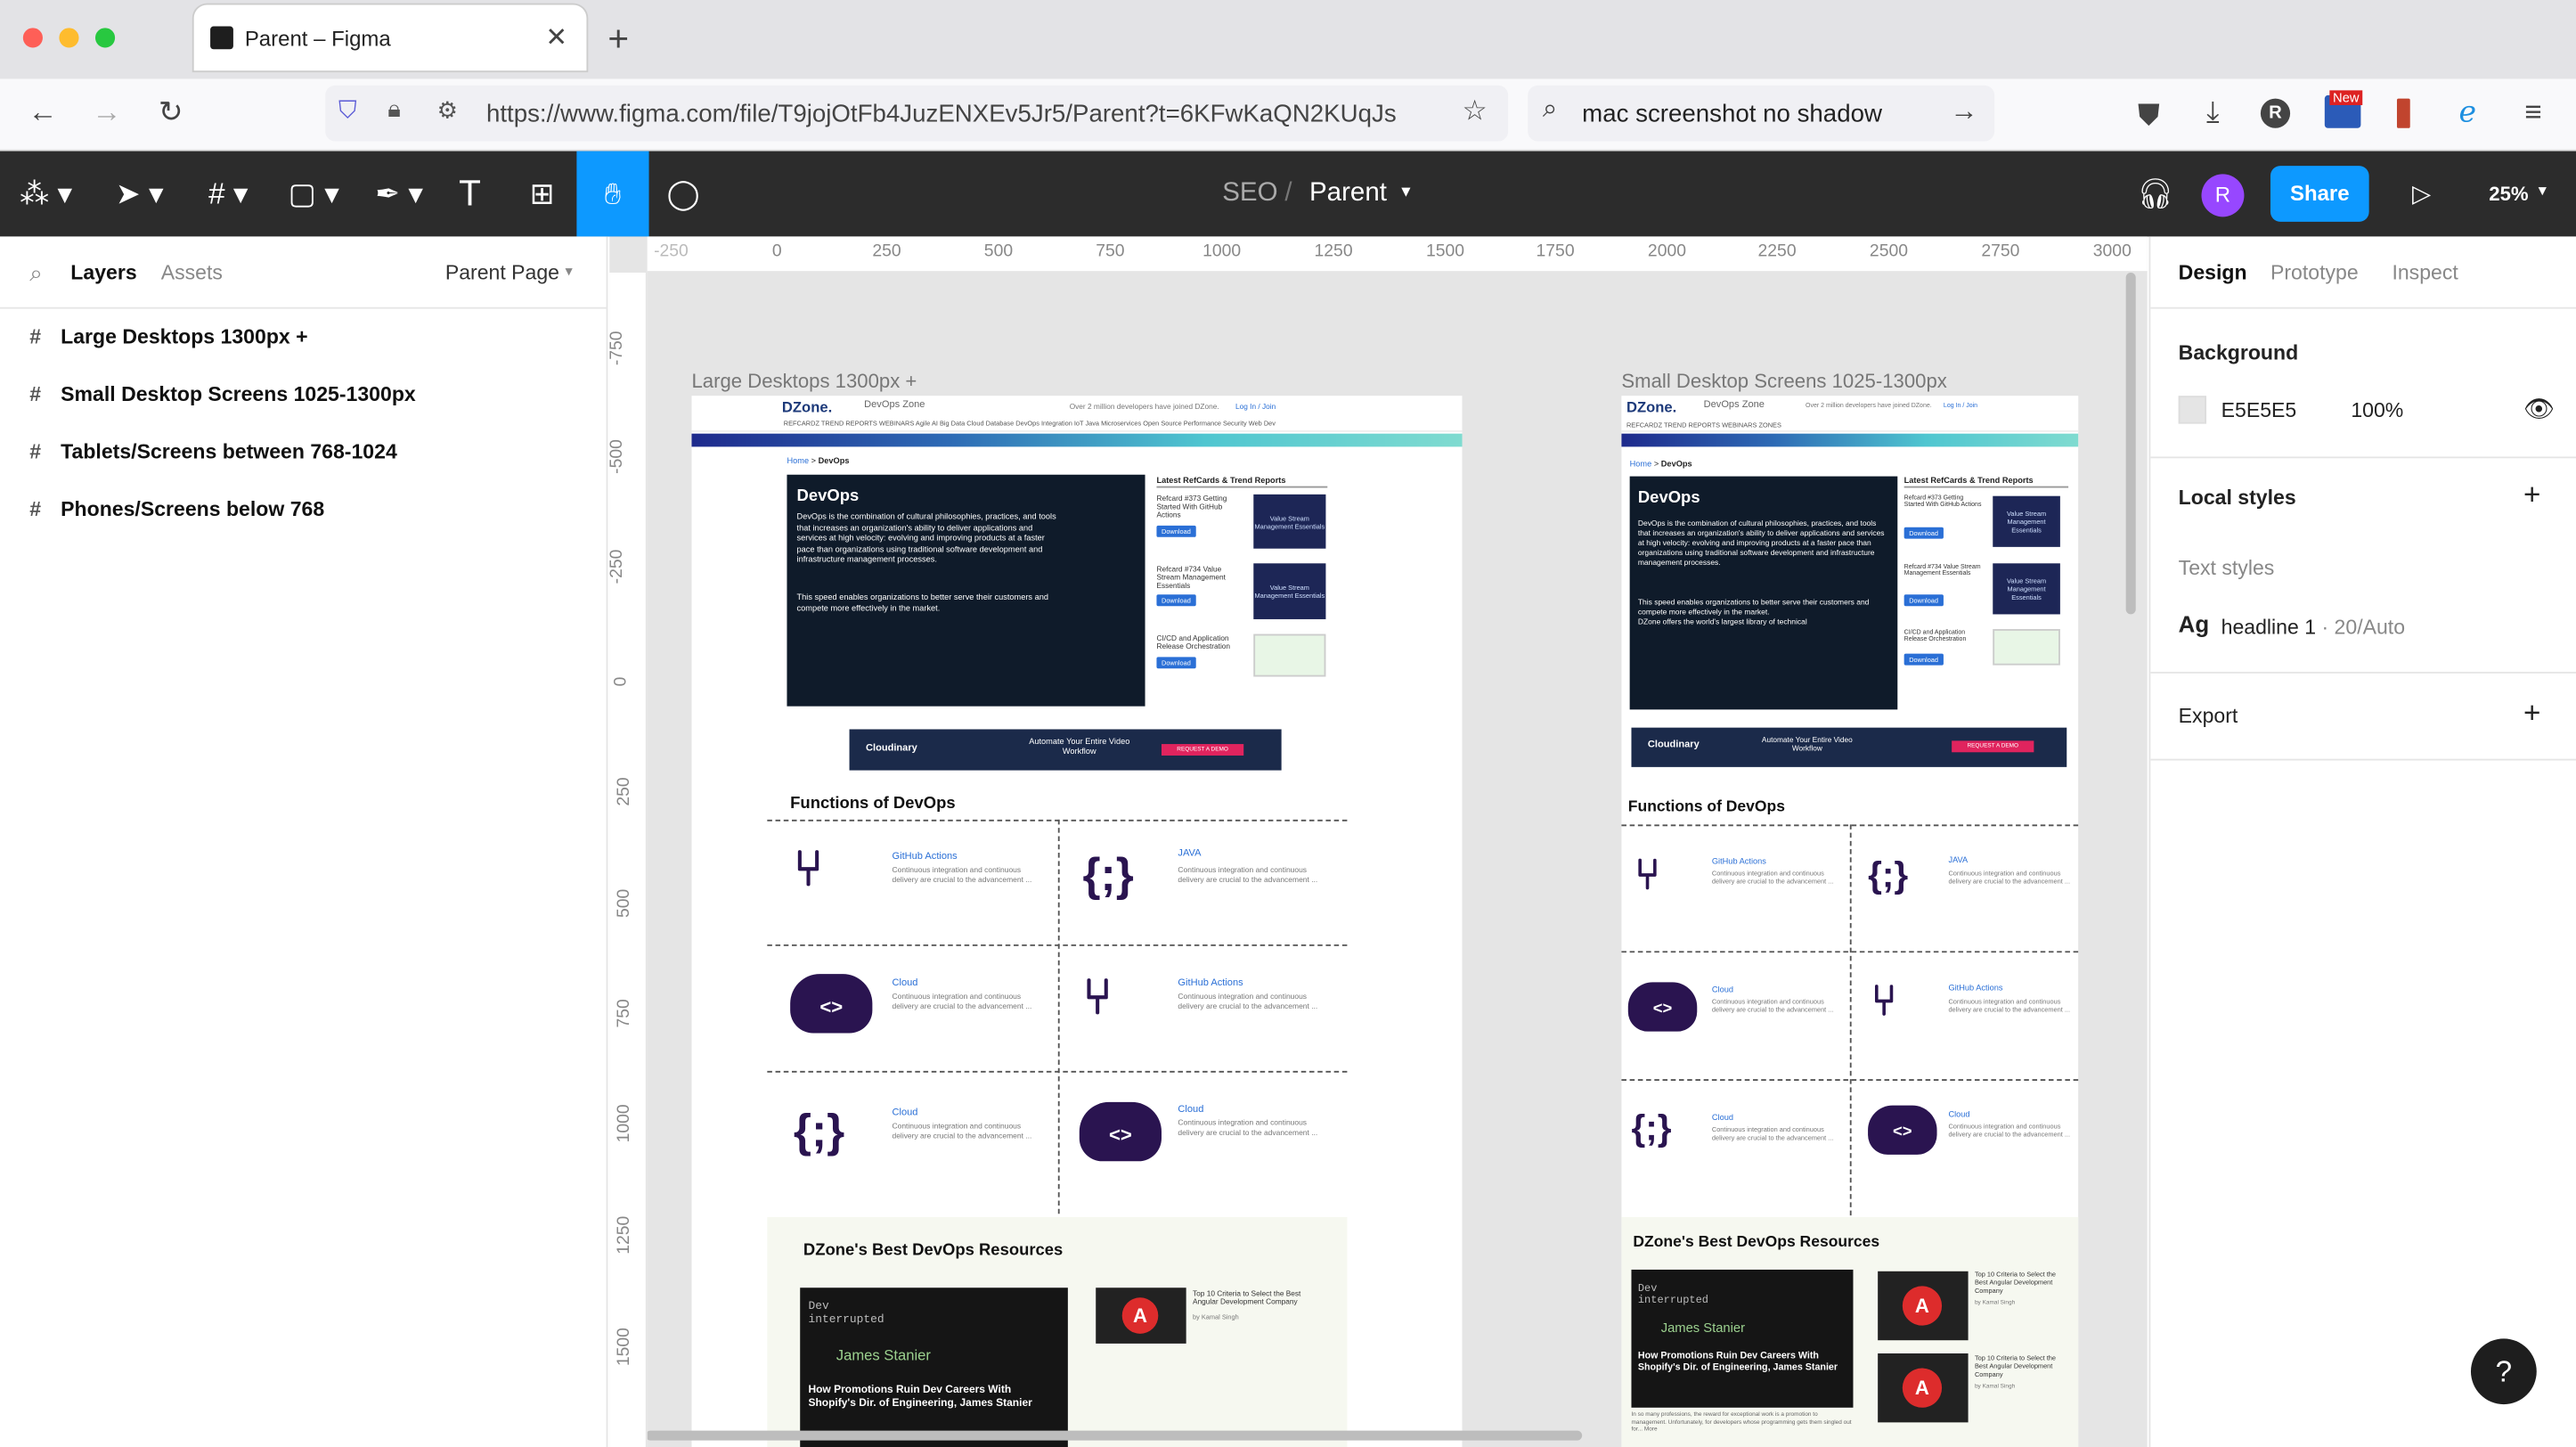 Image resolution: width=2576 pixels, height=1447 pixels. What do you see at coordinates (2156, 194) in the screenshot?
I see `audio-headphones-icon: 🎧︎` at bounding box center [2156, 194].